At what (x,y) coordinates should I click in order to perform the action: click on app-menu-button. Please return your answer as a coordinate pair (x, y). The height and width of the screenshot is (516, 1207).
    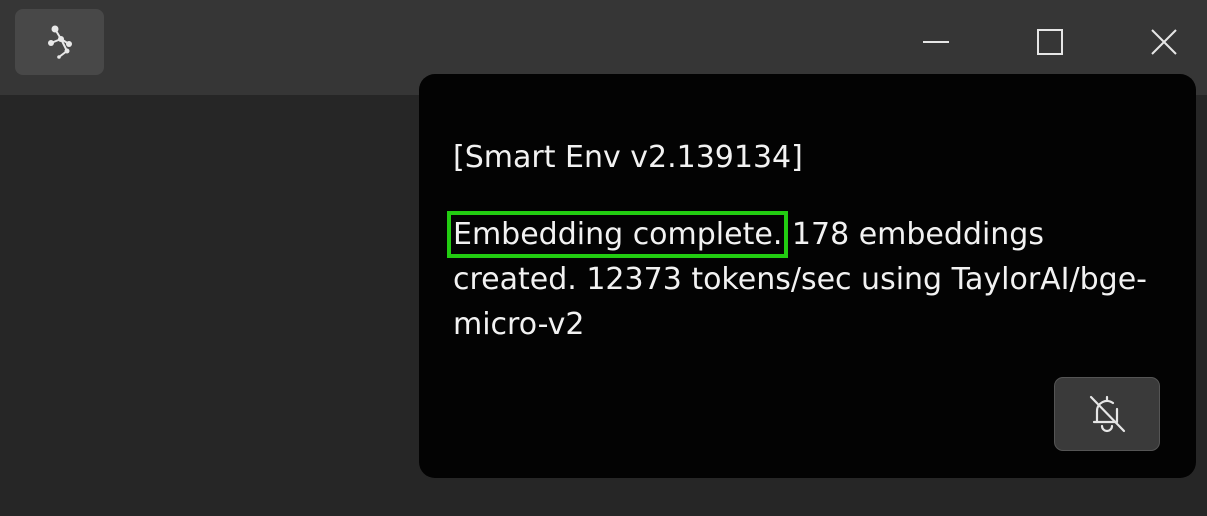
    Looking at the image, I should click on (59, 42).